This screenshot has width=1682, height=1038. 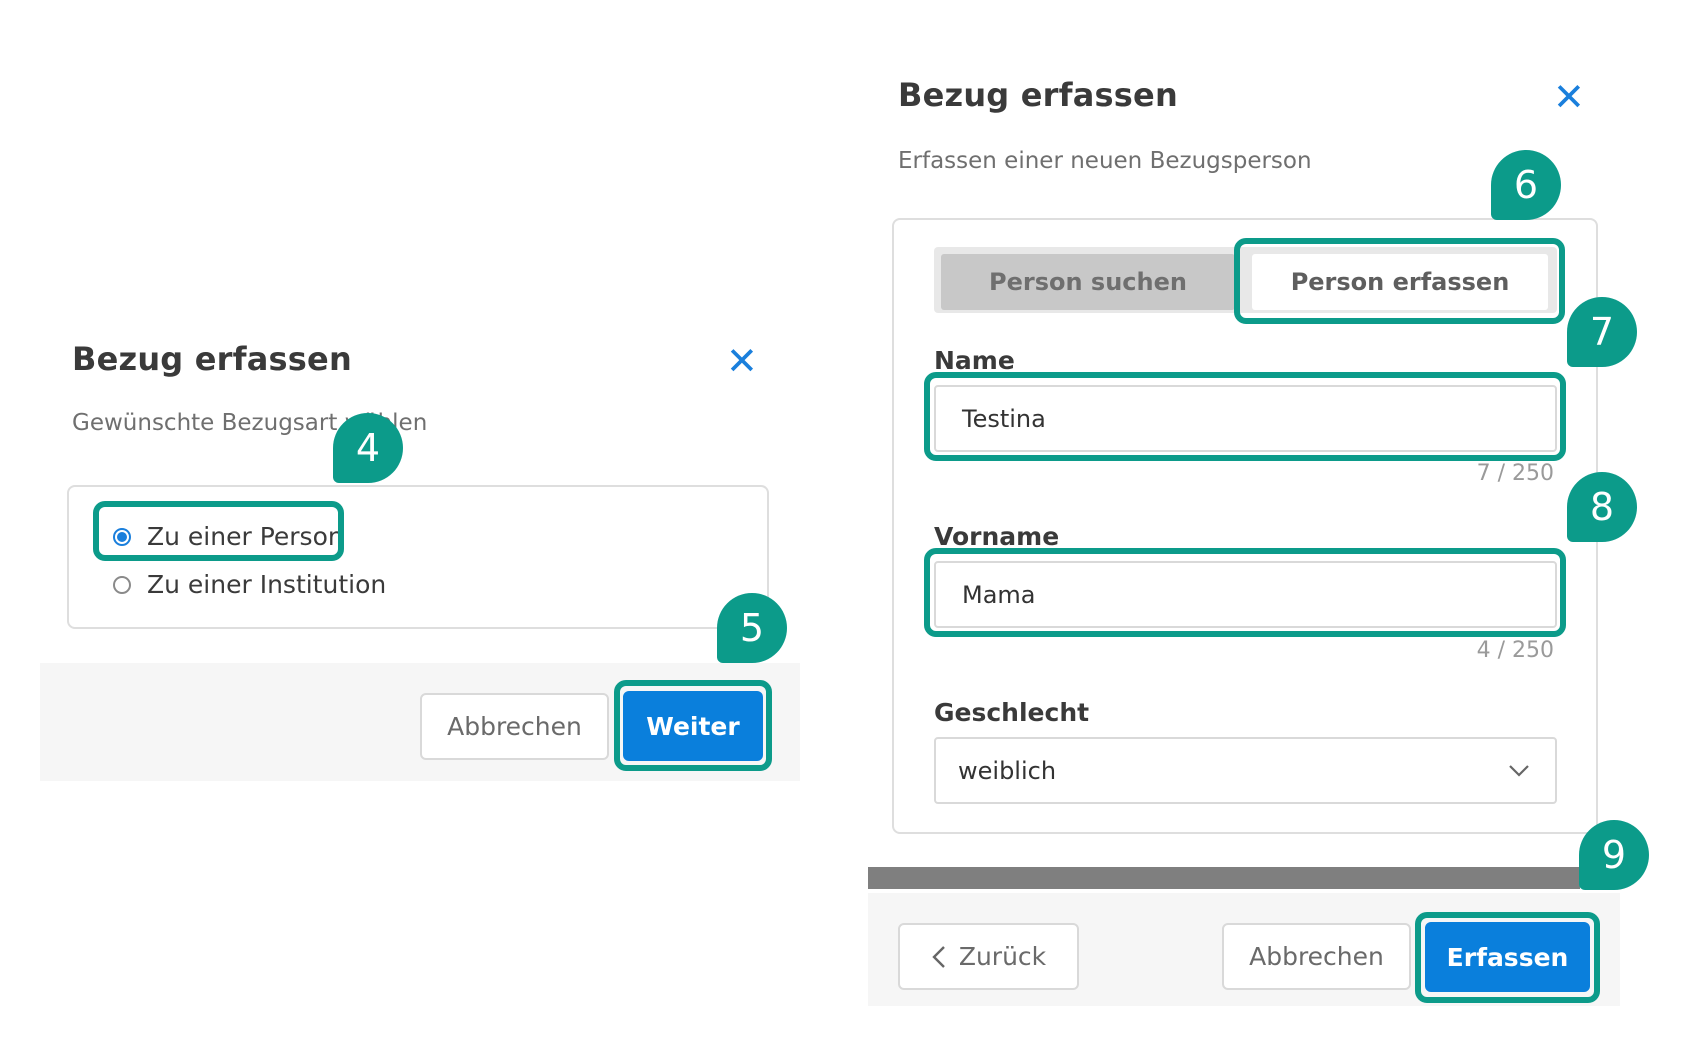 What do you see at coordinates (1316, 956) in the screenshot?
I see `right-cancel-button: Abbrechen` at bounding box center [1316, 956].